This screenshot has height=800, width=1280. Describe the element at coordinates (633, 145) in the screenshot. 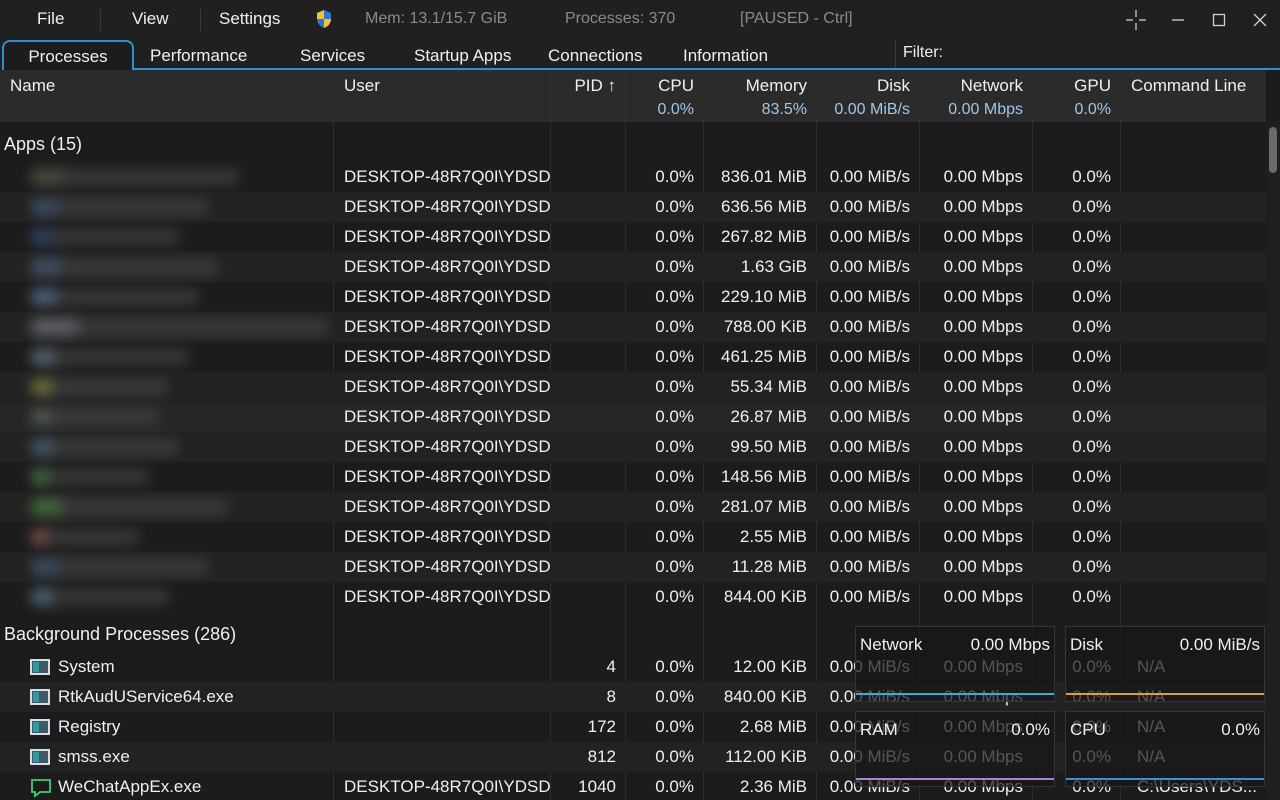

I see `apps-group-header: Apps (15)` at that location.